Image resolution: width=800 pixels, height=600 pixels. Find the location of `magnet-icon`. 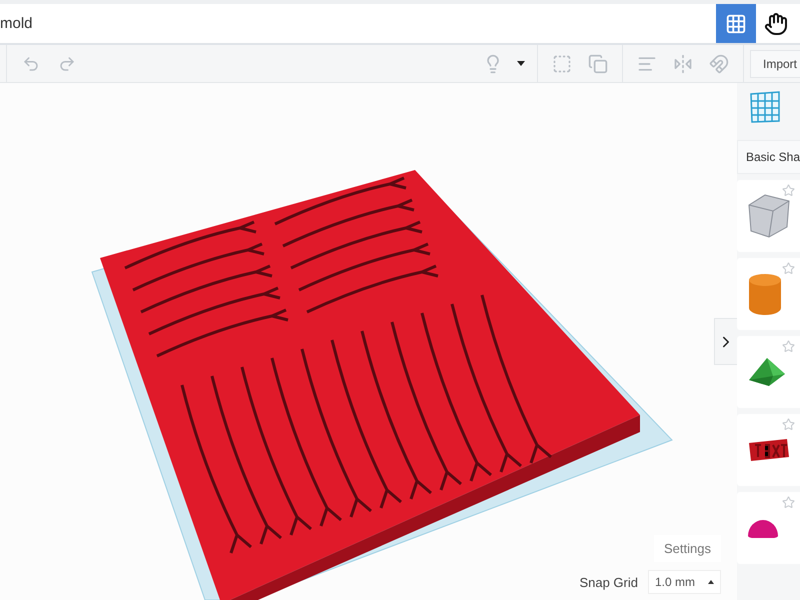

magnet-icon is located at coordinates (718, 64).